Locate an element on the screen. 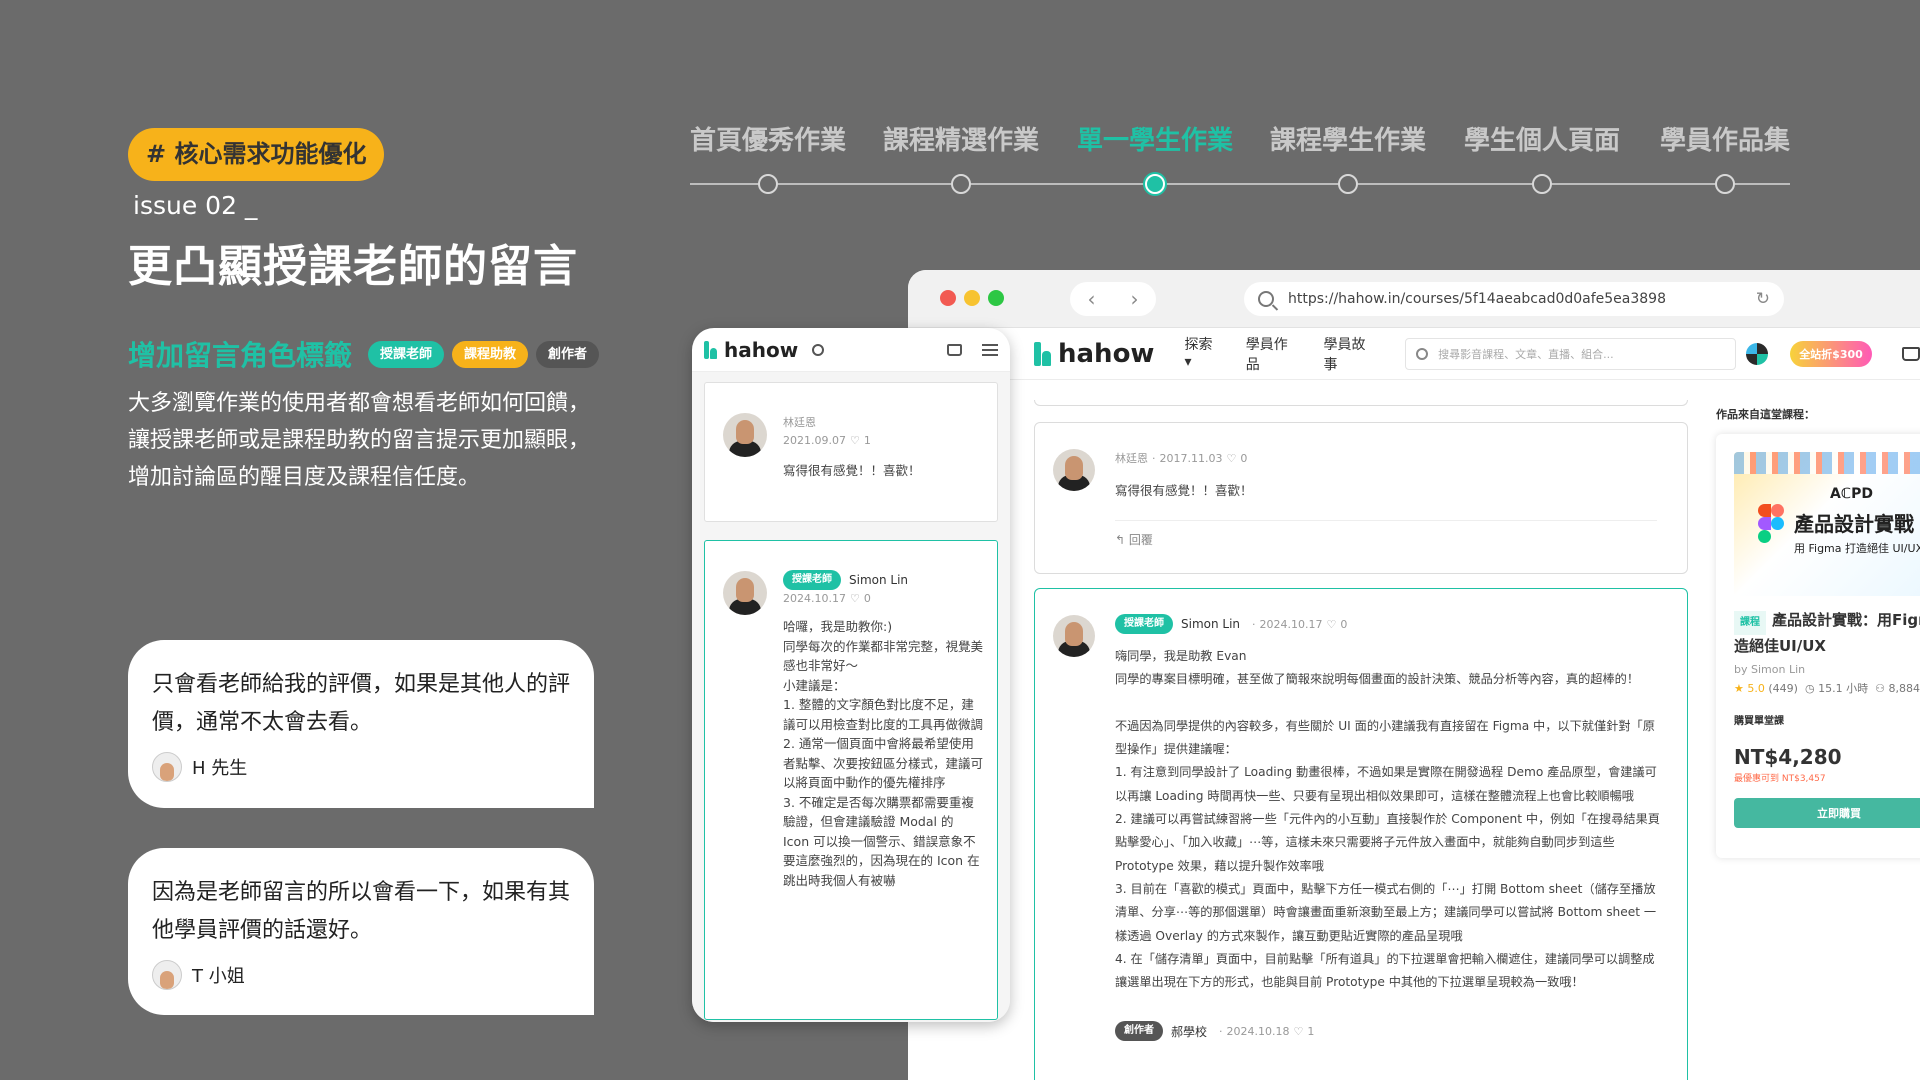 The width and height of the screenshot is (1920, 1080). comment-date: 2017.11.03 is located at coordinates (1191, 458).